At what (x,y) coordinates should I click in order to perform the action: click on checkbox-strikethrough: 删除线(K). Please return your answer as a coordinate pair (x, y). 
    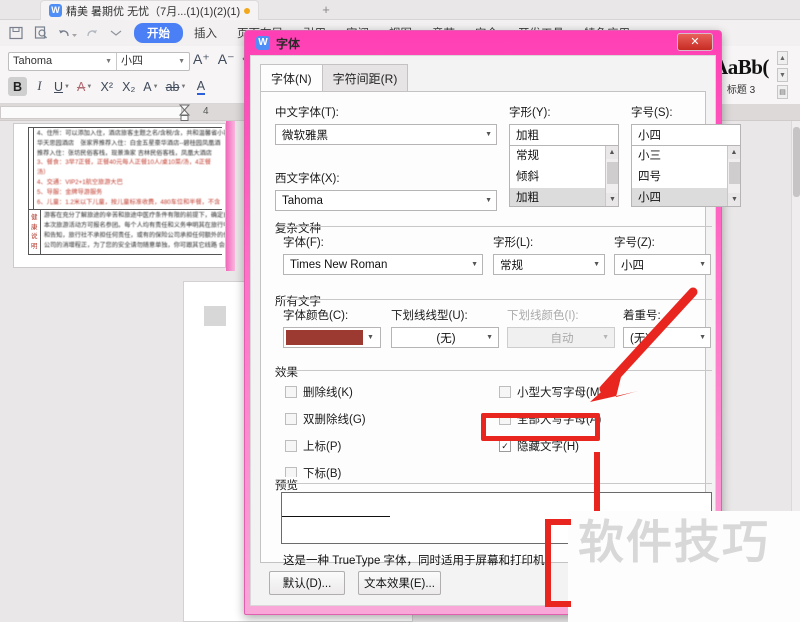
    Looking at the image, I should click on (325, 392).